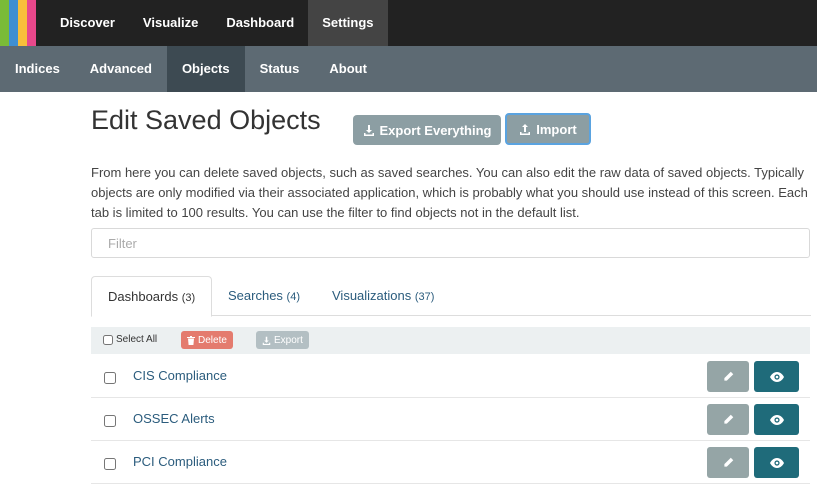  I want to click on upload-icon, so click(525, 129).